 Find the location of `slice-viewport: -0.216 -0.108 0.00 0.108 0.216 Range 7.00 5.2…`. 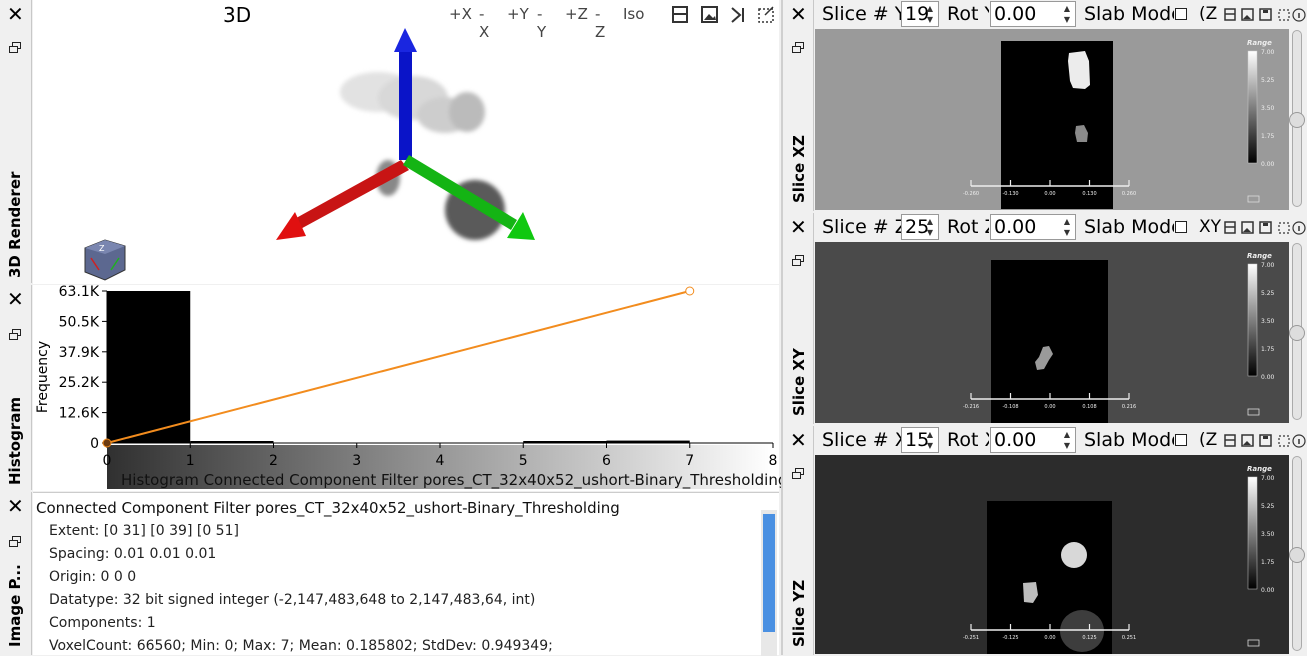

slice-viewport: -0.216 -0.108 0.00 0.108 0.216 Range 7.00 5.2… is located at coordinates (1052, 332).